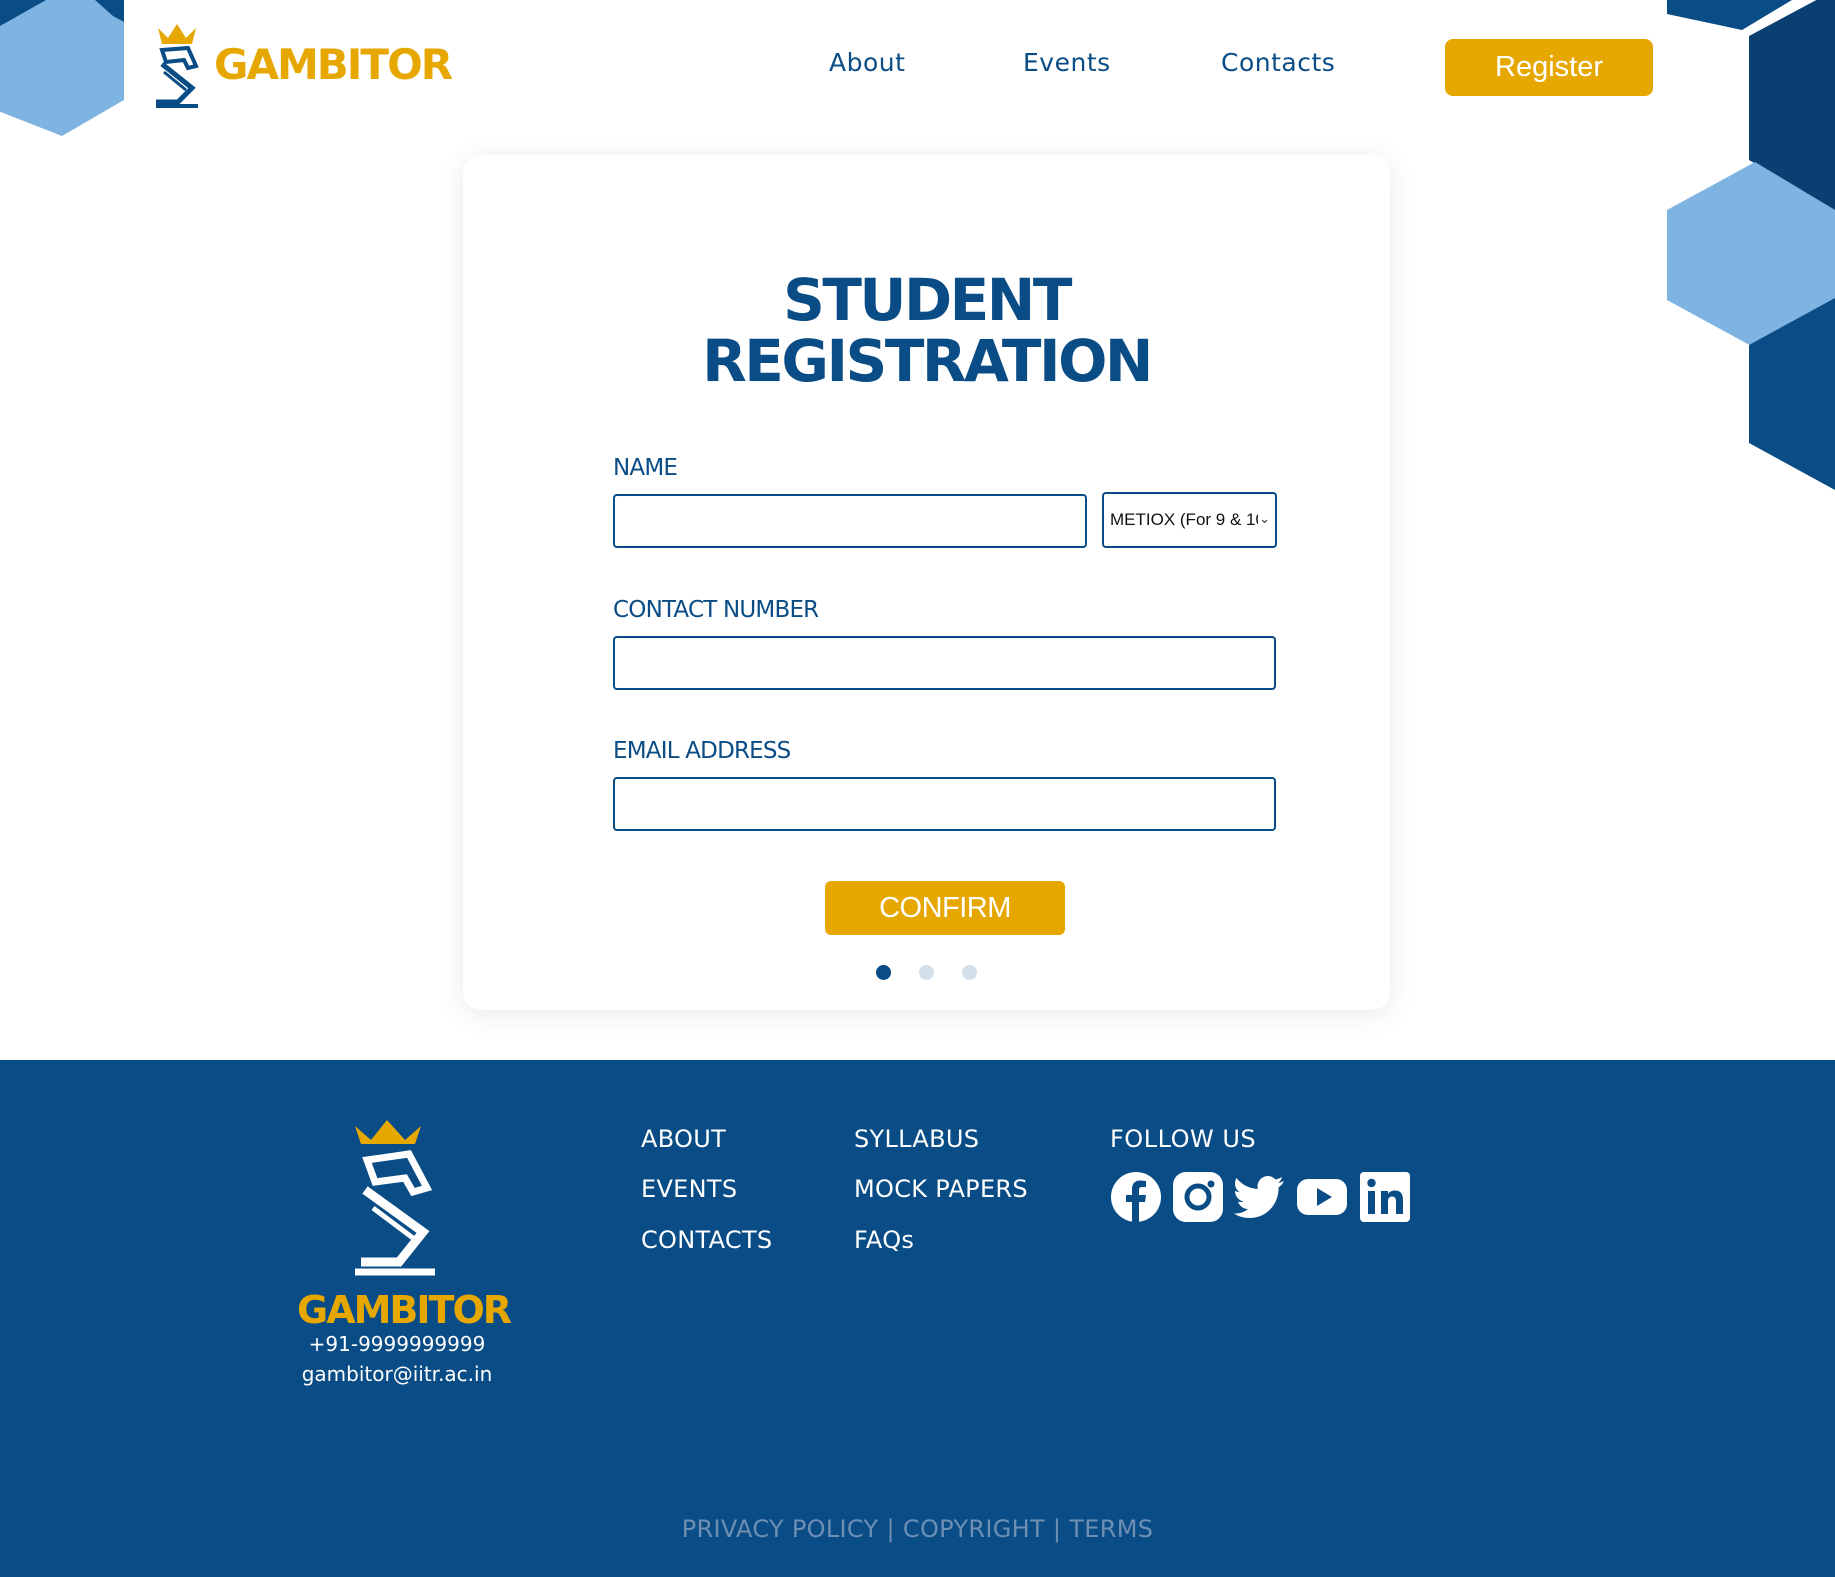  What do you see at coordinates (1385, 1197) in the screenshot?
I see `linkedin-icon` at bounding box center [1385, 1197].